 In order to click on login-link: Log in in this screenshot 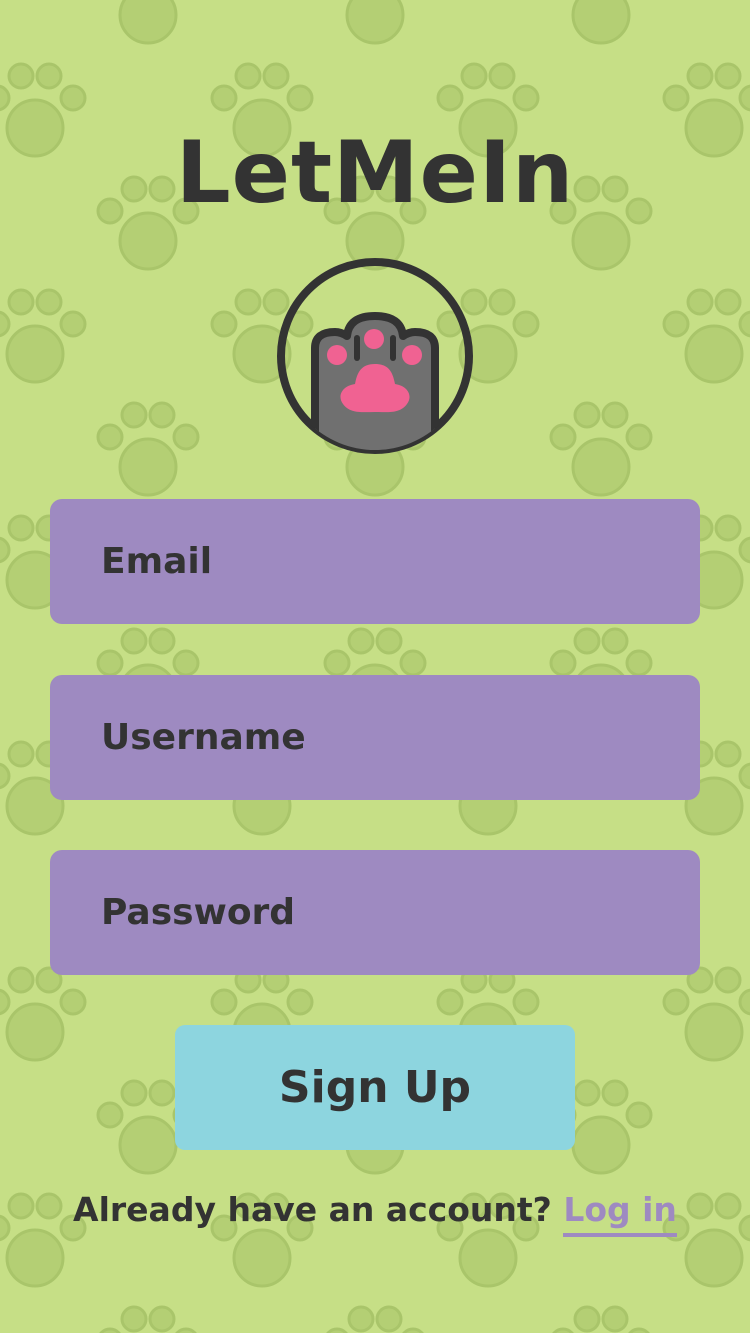, I will do `click(620, 1213)`.